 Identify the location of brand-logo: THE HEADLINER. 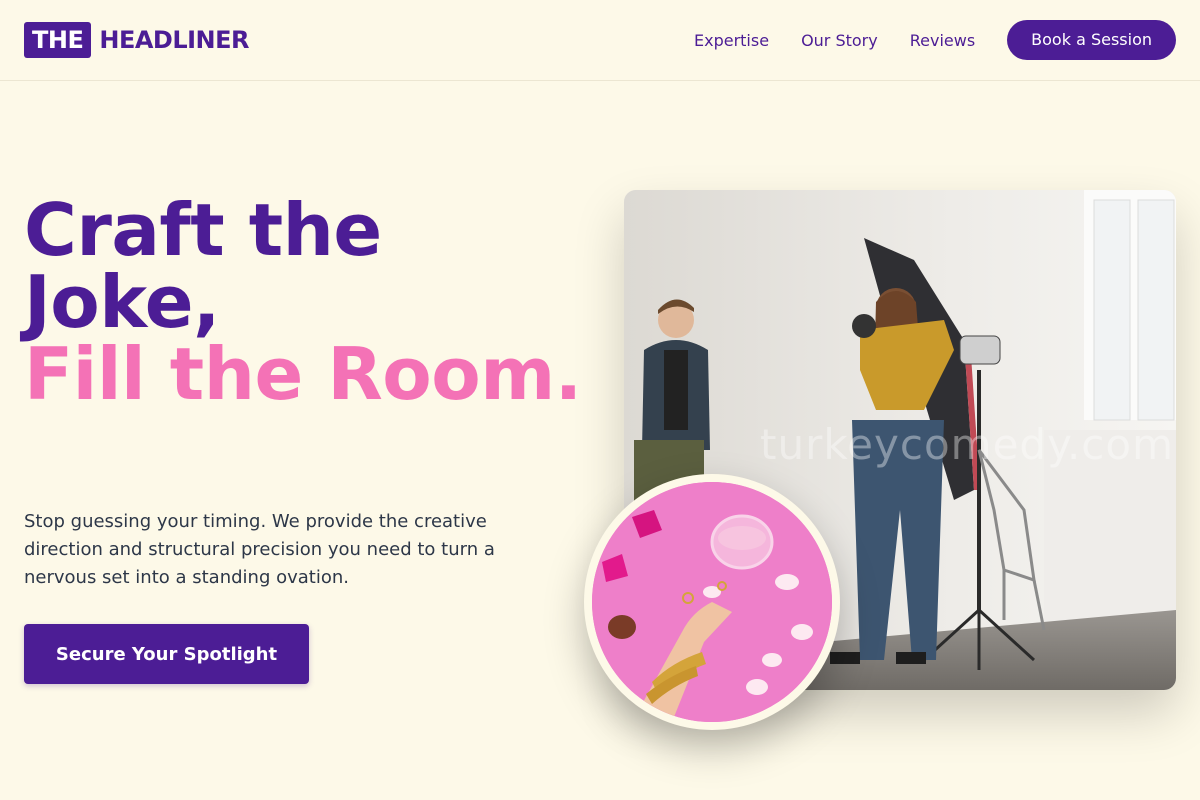
(137, 40).